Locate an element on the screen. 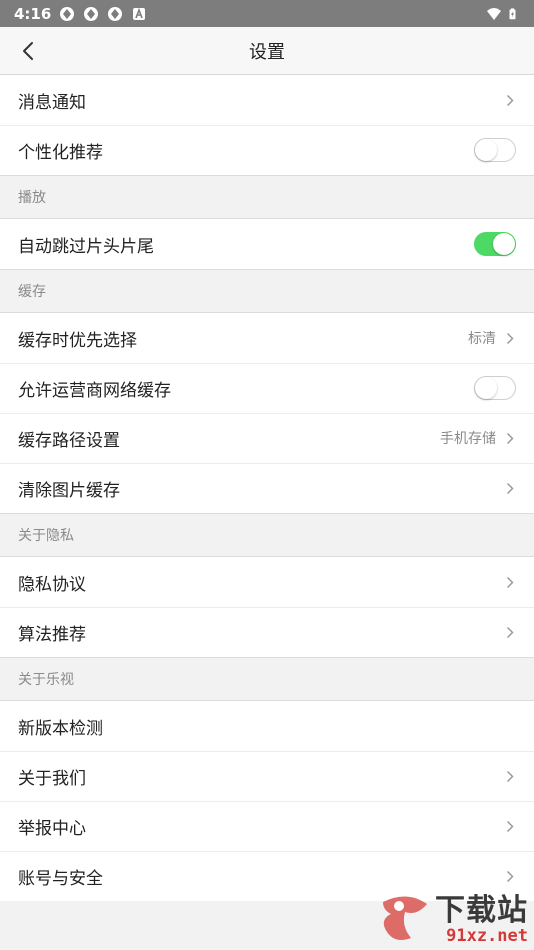  section-header-privacy: 关于隐私 is located at coordinates (267, 535).